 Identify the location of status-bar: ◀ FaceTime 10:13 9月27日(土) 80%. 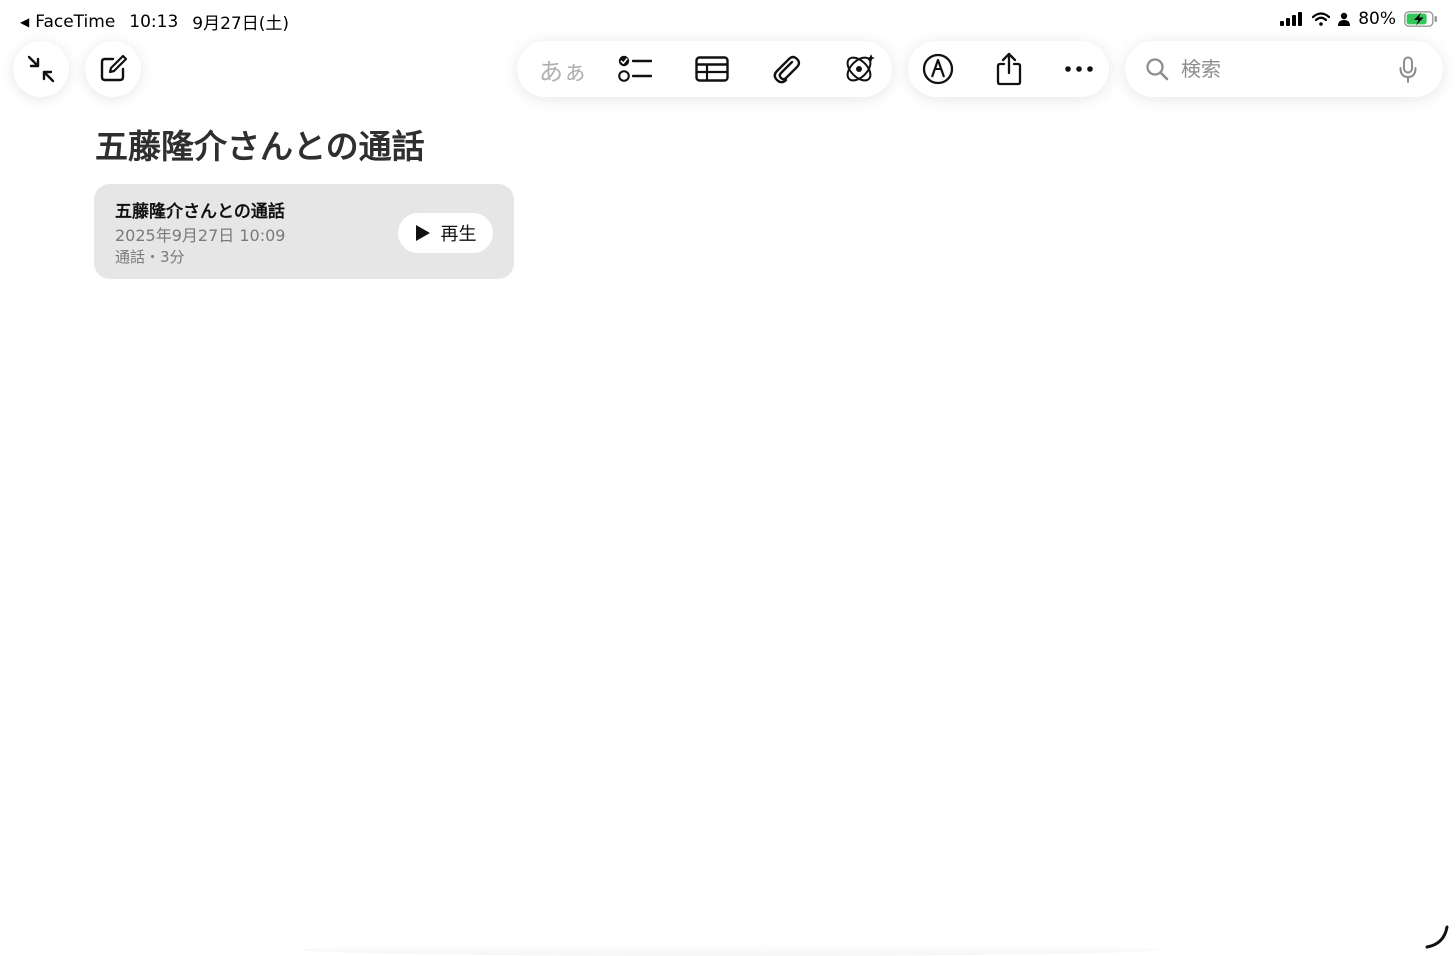
(728, 20).